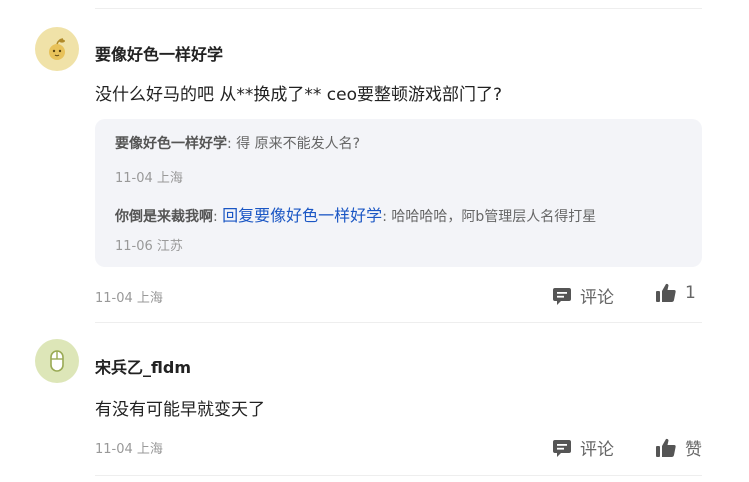  Describe the element at coordinates (299, 95) in the screenshot. I see `comment-text: 没什么好马的吧 从**换成了** ceo要整顿游戏部门了?` at that location.